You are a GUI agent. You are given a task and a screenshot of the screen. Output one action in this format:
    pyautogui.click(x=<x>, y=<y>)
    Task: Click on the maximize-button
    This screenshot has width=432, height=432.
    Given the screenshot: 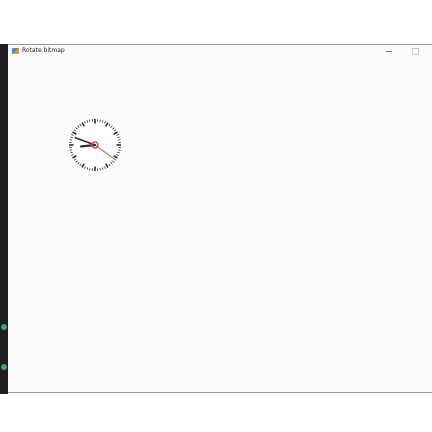 What is the action you would take?
    pyautogui.click(x=416, y=52)
    